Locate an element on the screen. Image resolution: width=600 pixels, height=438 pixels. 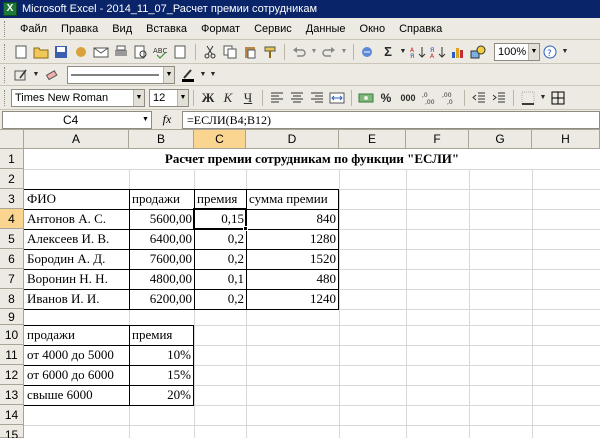
line-color-dropdown-icon: ▼ is located at coordinates (203, 75).